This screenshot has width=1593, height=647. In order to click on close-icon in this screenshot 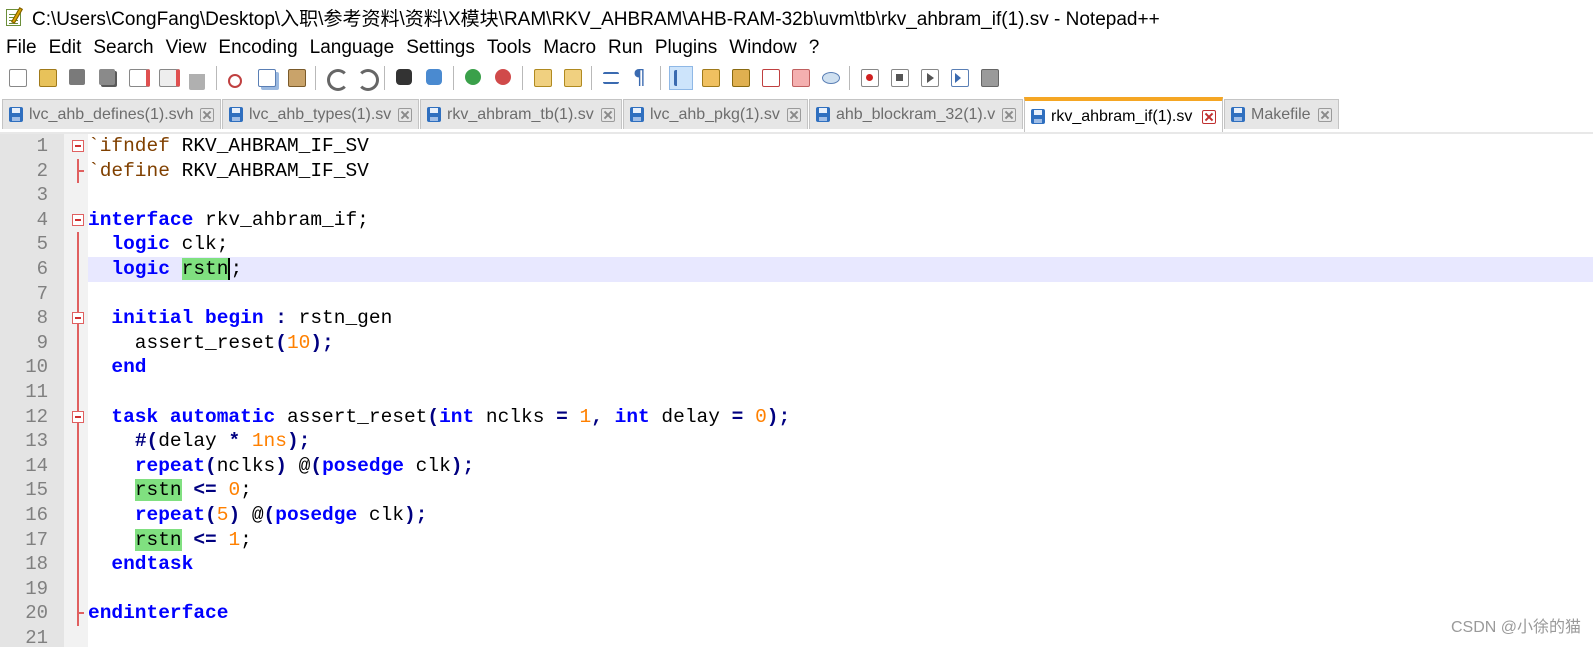, I will do `click(138, 78)`.